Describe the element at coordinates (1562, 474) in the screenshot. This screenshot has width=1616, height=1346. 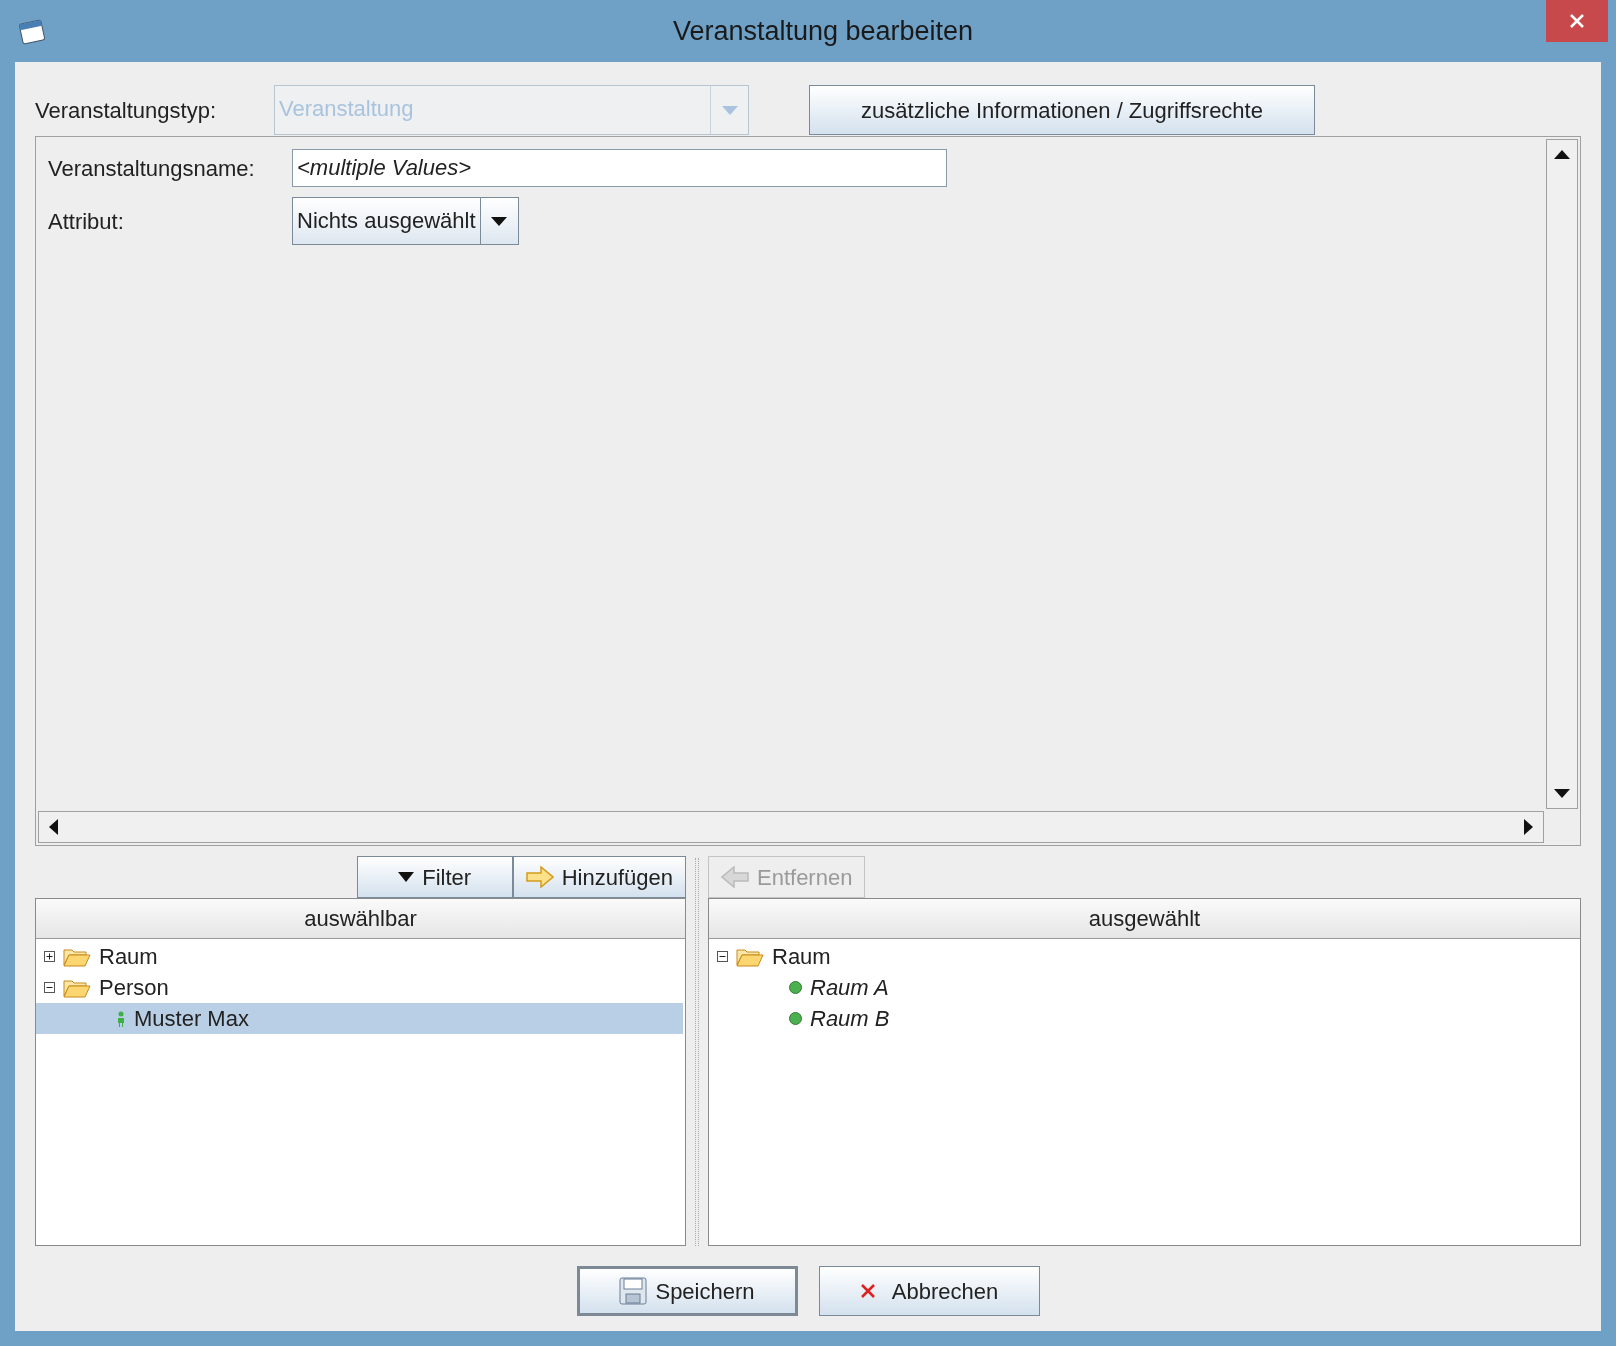
I see `vertical-scrollbar` at that location.